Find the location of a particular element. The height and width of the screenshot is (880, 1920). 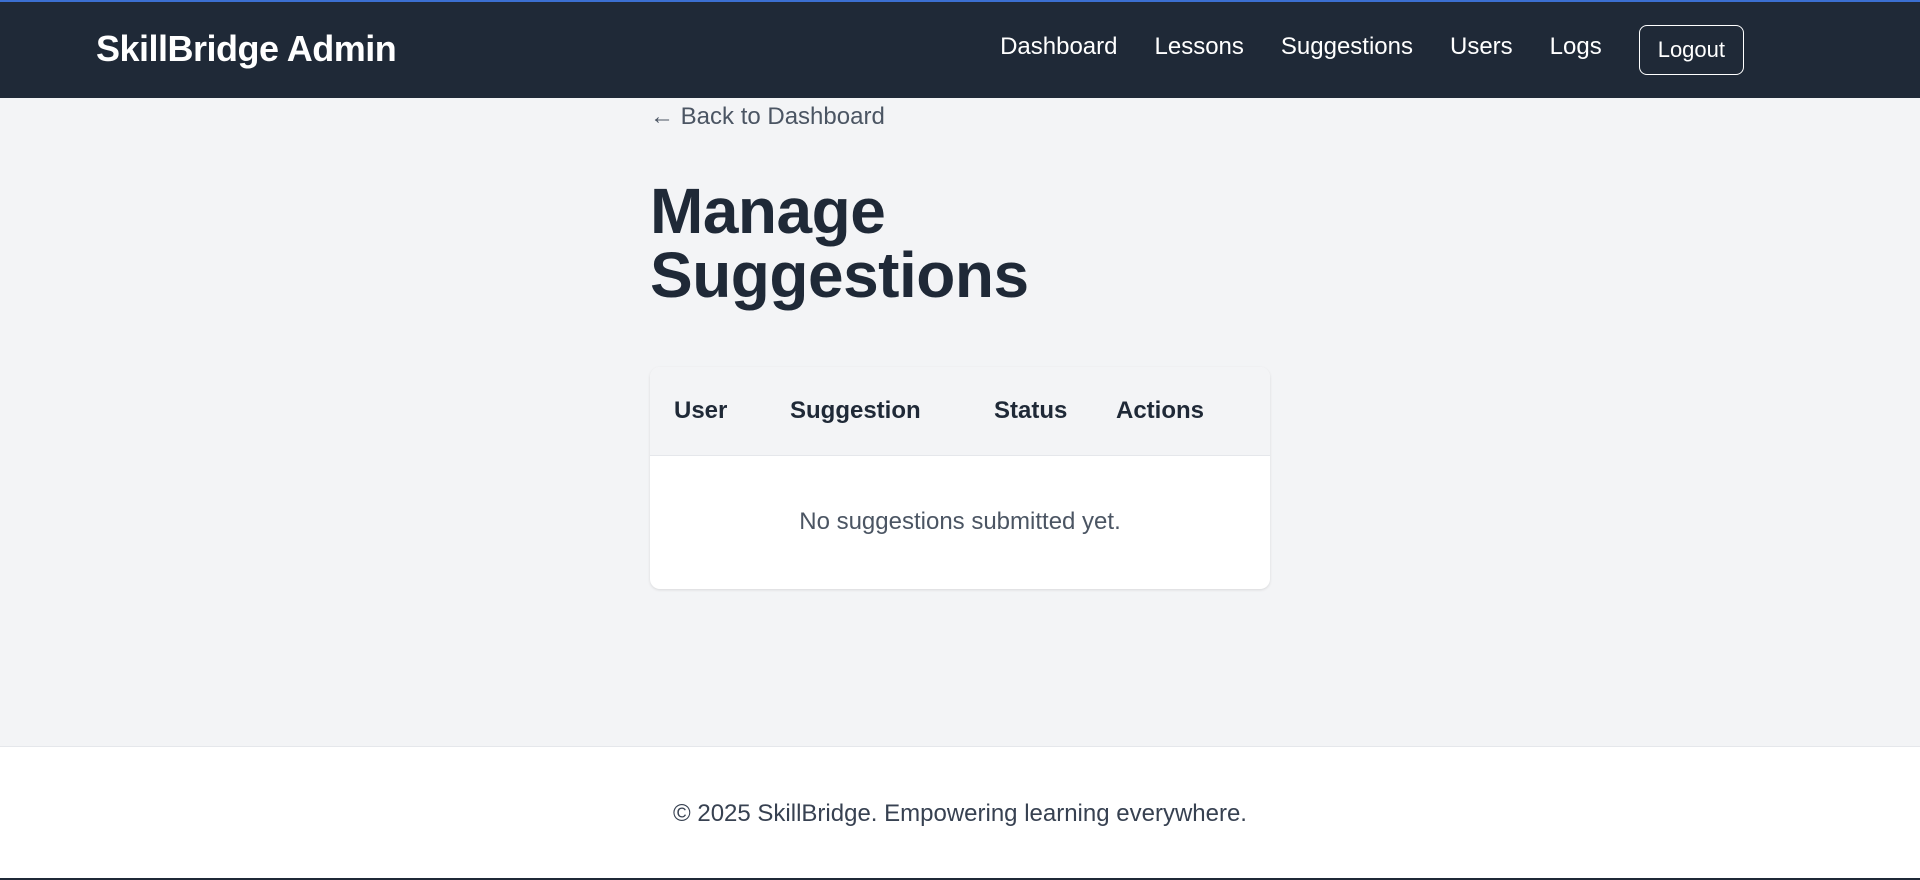

table-header-row: User Suggestion Status Actions is located at coordinates (960, 411).